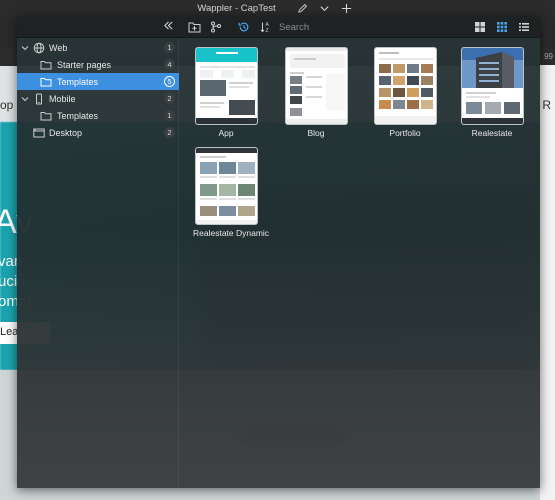 The image size is (555, 500). Describe the element at coordinates (236, 8) in the screenshot. I see `window-title: Wappler - CapTest` at that location.